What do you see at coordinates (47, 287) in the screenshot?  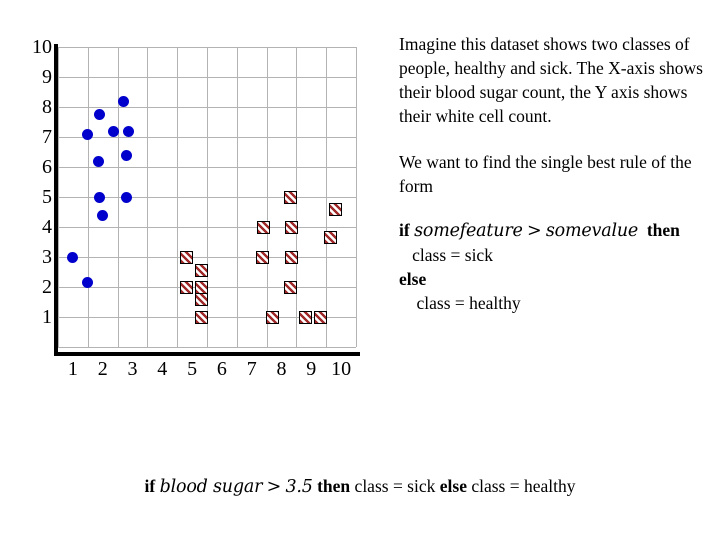 I see `y-tick-label: 2` at bounding box center [47, 287].